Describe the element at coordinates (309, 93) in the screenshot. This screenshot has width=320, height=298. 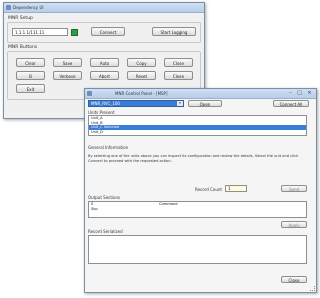
I see `close-icon: ×` at that location.